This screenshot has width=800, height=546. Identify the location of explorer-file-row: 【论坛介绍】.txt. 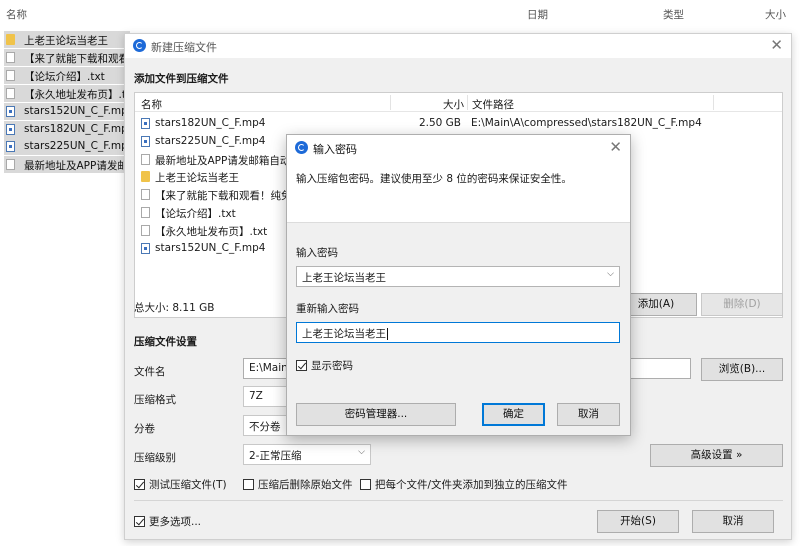
(67, 75).